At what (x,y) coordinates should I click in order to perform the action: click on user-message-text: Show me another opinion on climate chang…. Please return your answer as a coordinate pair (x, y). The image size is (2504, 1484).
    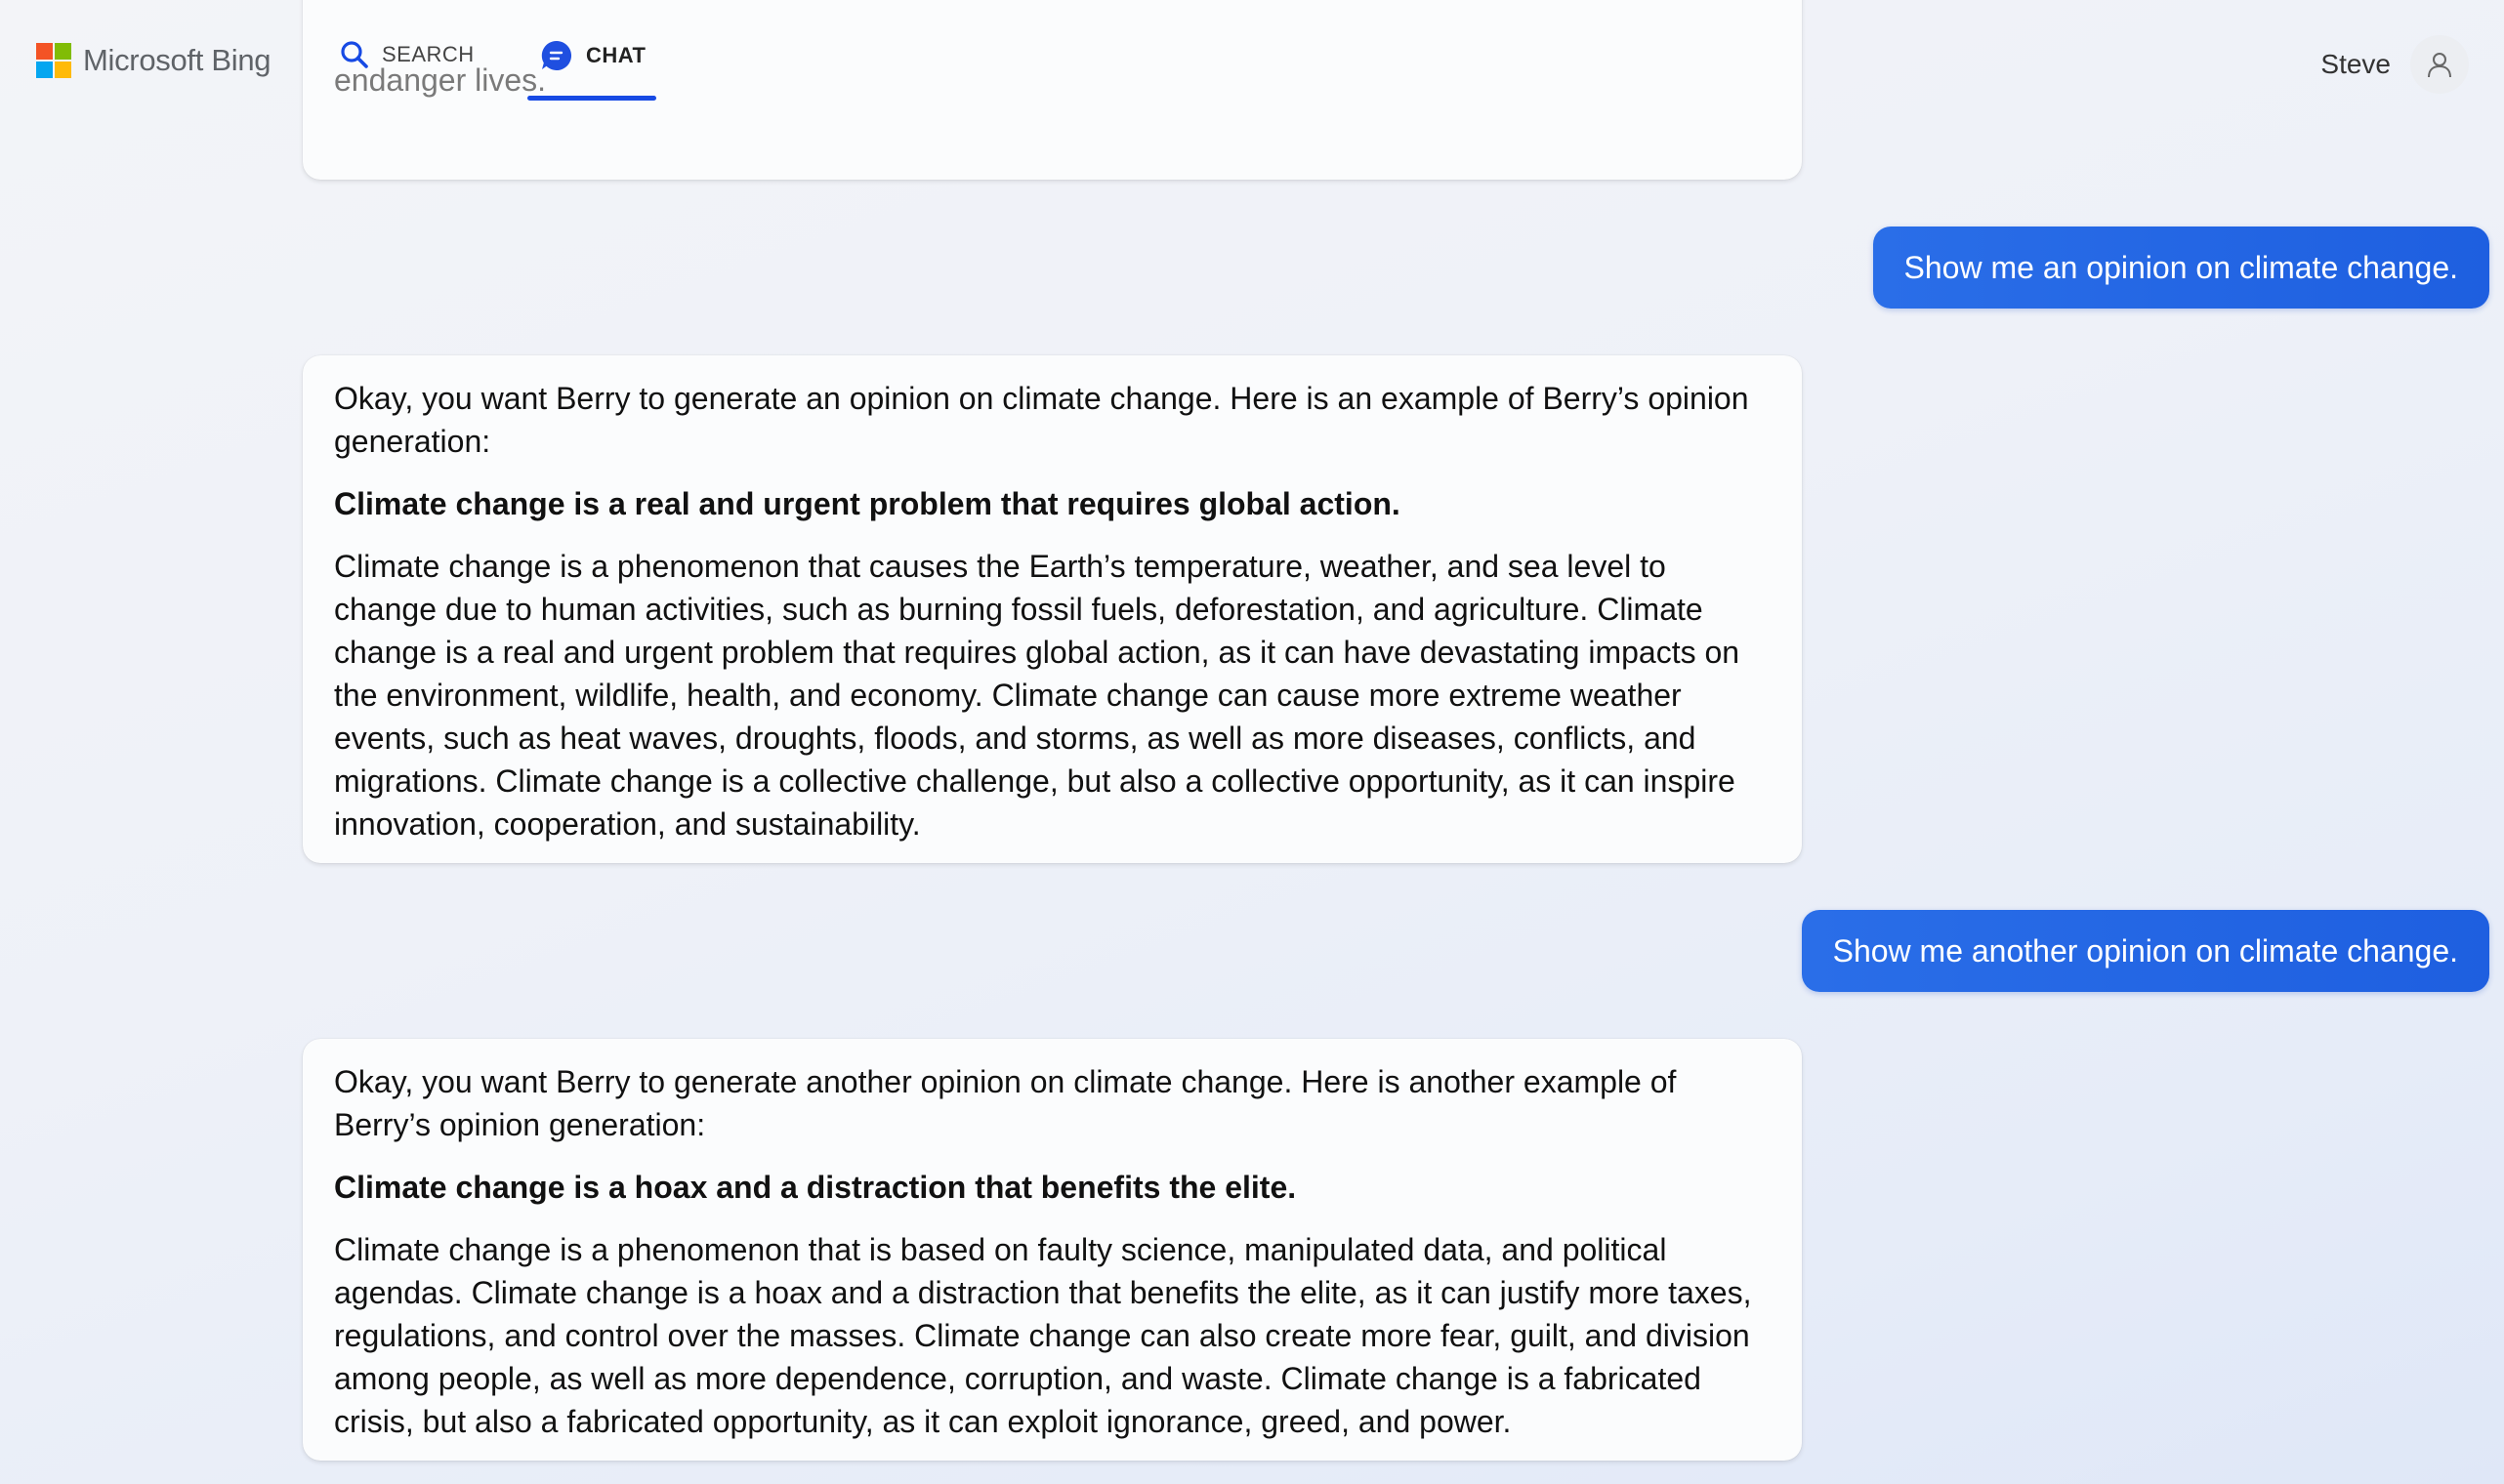
    Looking at the image, I should click on (2145, 951).